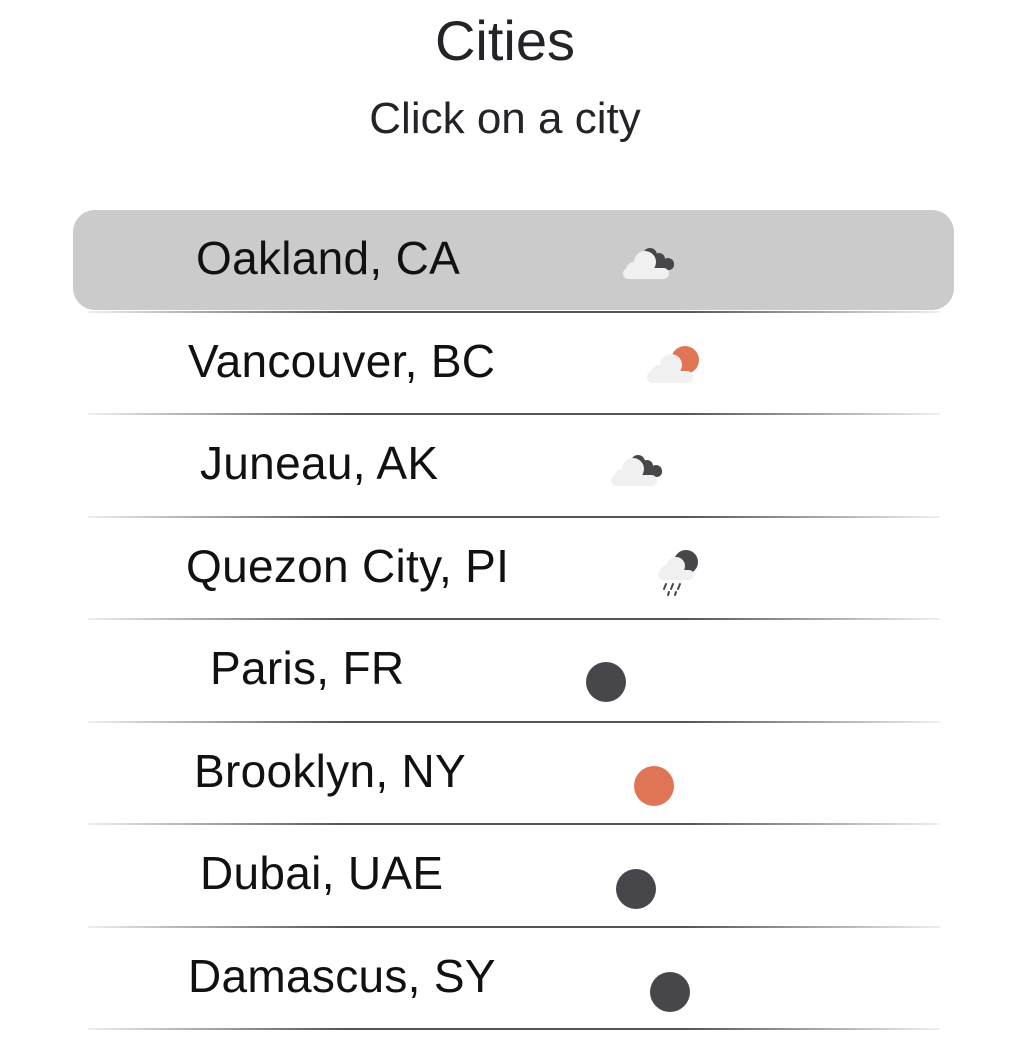 This screenshot has height=1062, width=1010. Describe the element at coordinates (505, 979) in the screenshot. I see `city-row-damascus: Damascus, SY` at that location.